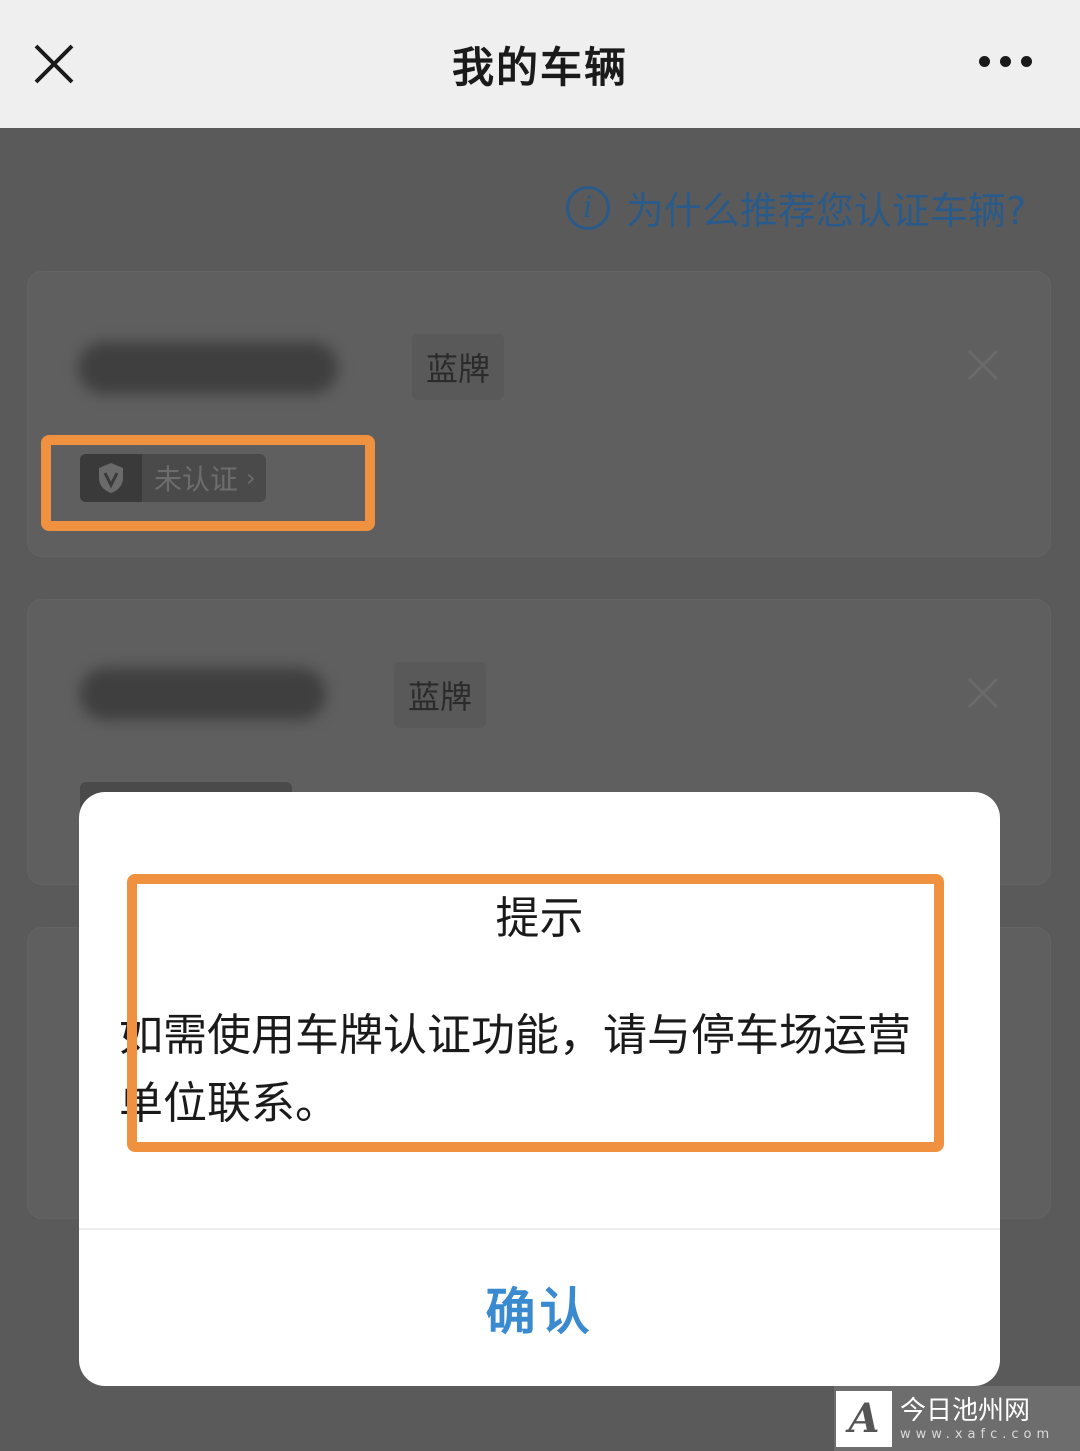 Image resolution: width=1080 pixels, height=1451 pixels. I want to click on confirm-button: 确认, so click(539, 1308).